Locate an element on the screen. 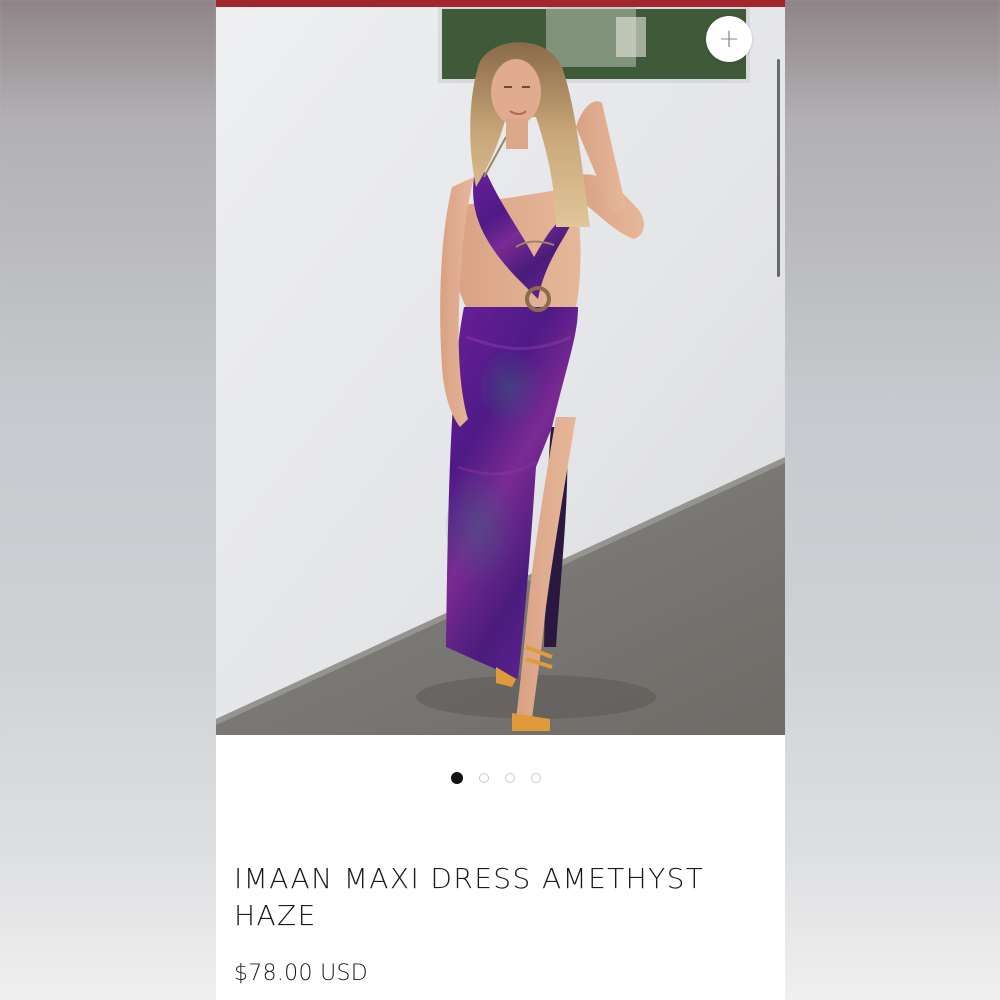 The width and height of the screenshot is (1000, 1000). carousel-indicators is located at coordinates (500, 779).